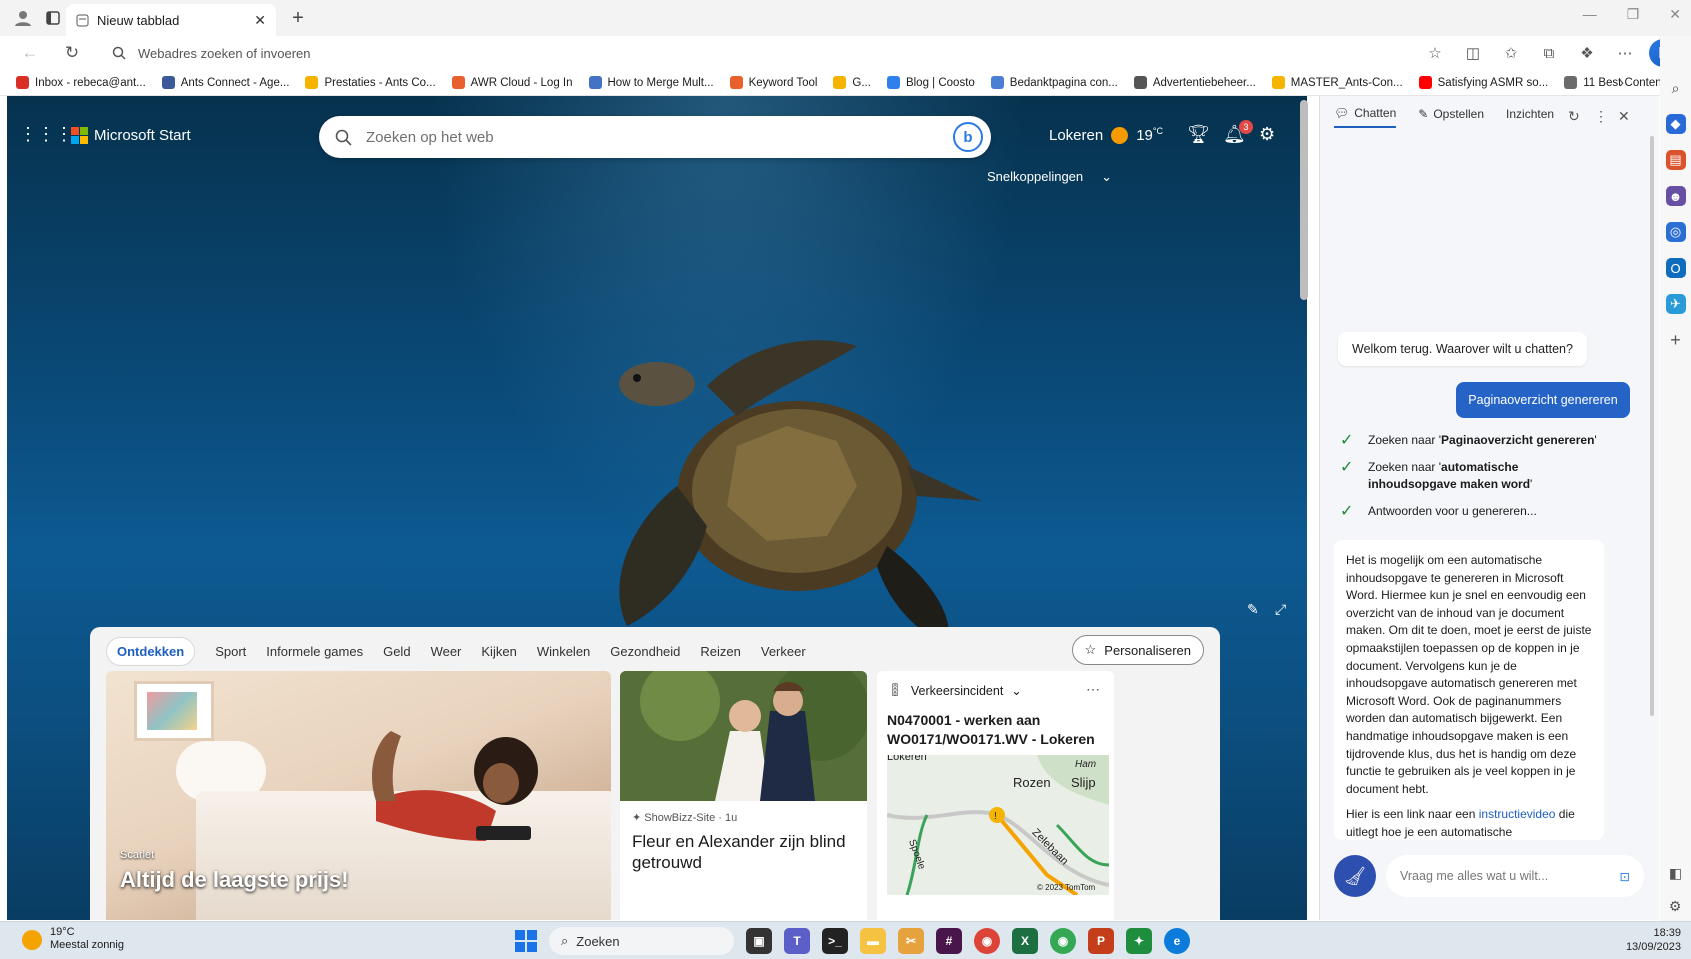  Describe the element at coordinates (73, 939) in the screenshot. I see `taskbar-weather: 19°C Meestal zonnig` at that location.